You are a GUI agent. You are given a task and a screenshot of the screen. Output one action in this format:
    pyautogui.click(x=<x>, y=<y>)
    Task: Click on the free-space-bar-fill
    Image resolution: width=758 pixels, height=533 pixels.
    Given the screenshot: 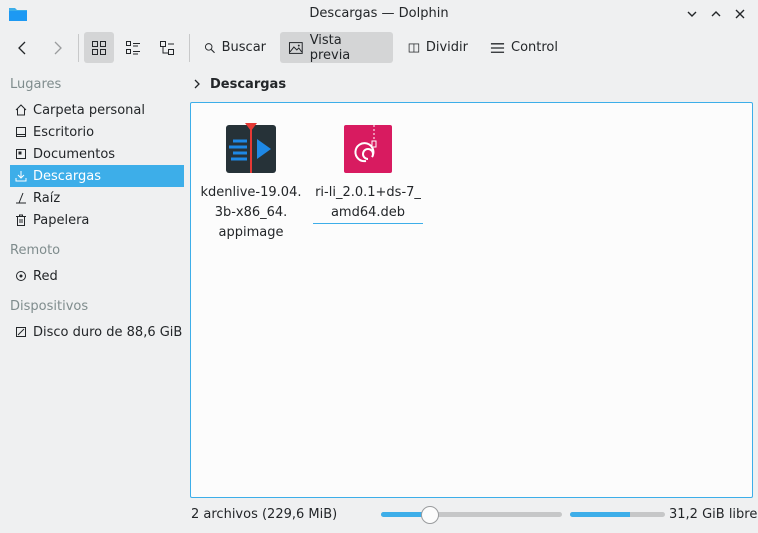 What is the action you would take?
    pyautogui.click(x=600, y=514)
    